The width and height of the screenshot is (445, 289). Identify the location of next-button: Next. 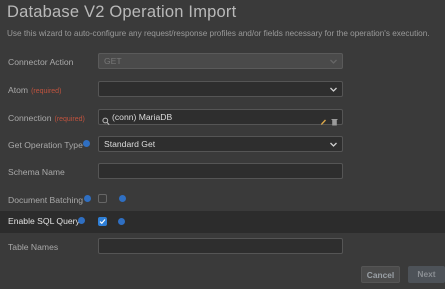
(426, 274).